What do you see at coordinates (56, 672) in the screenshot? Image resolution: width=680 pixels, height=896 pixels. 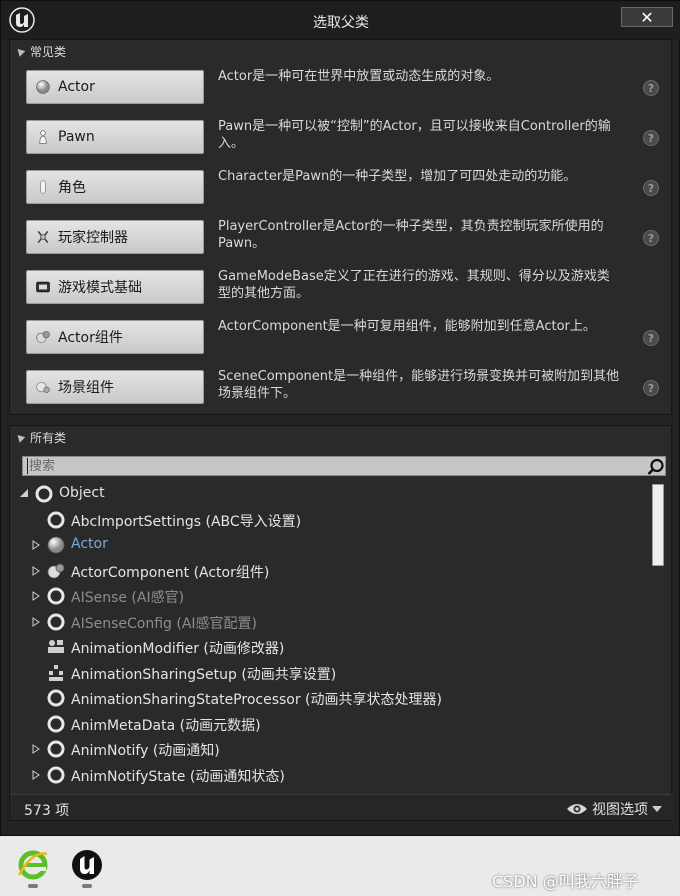 I see `animation-sharing-icon` at bounding box center [56, 672].